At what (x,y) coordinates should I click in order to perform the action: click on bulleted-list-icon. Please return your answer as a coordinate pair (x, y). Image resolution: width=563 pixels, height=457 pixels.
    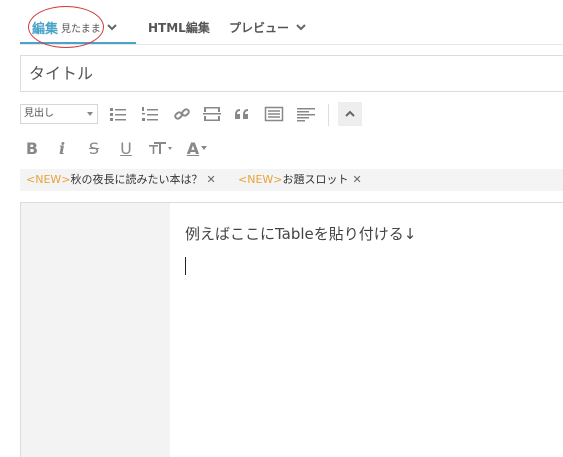
    Looking at the image, I should click on (118, 114).